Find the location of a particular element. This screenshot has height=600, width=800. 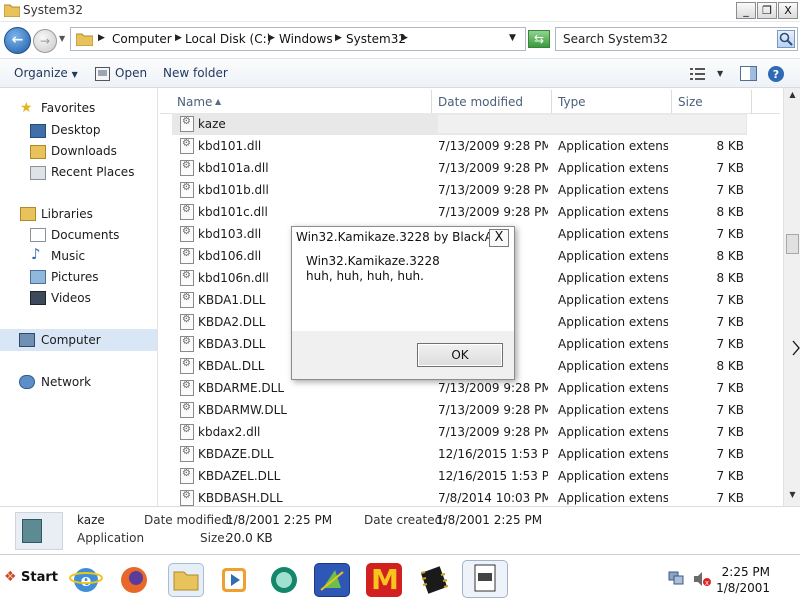

column-name: Name is located at coordinates (194, 102).